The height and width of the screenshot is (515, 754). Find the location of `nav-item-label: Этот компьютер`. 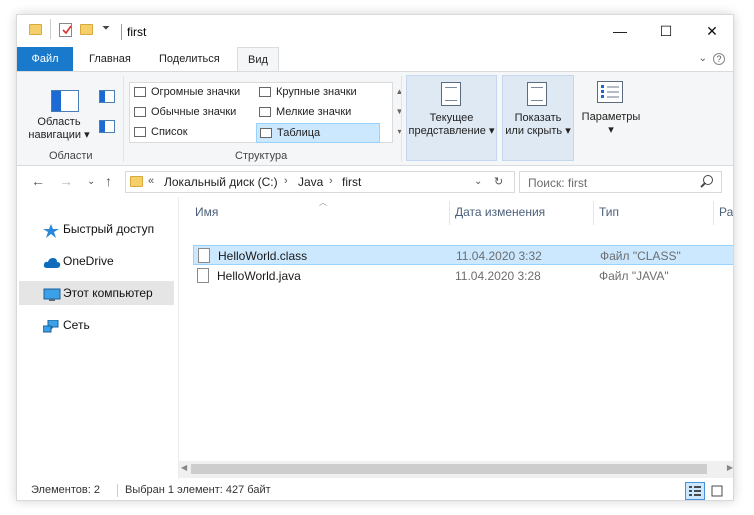

nav-item-label: Этот компьютер is located at coordinates (108, 293).